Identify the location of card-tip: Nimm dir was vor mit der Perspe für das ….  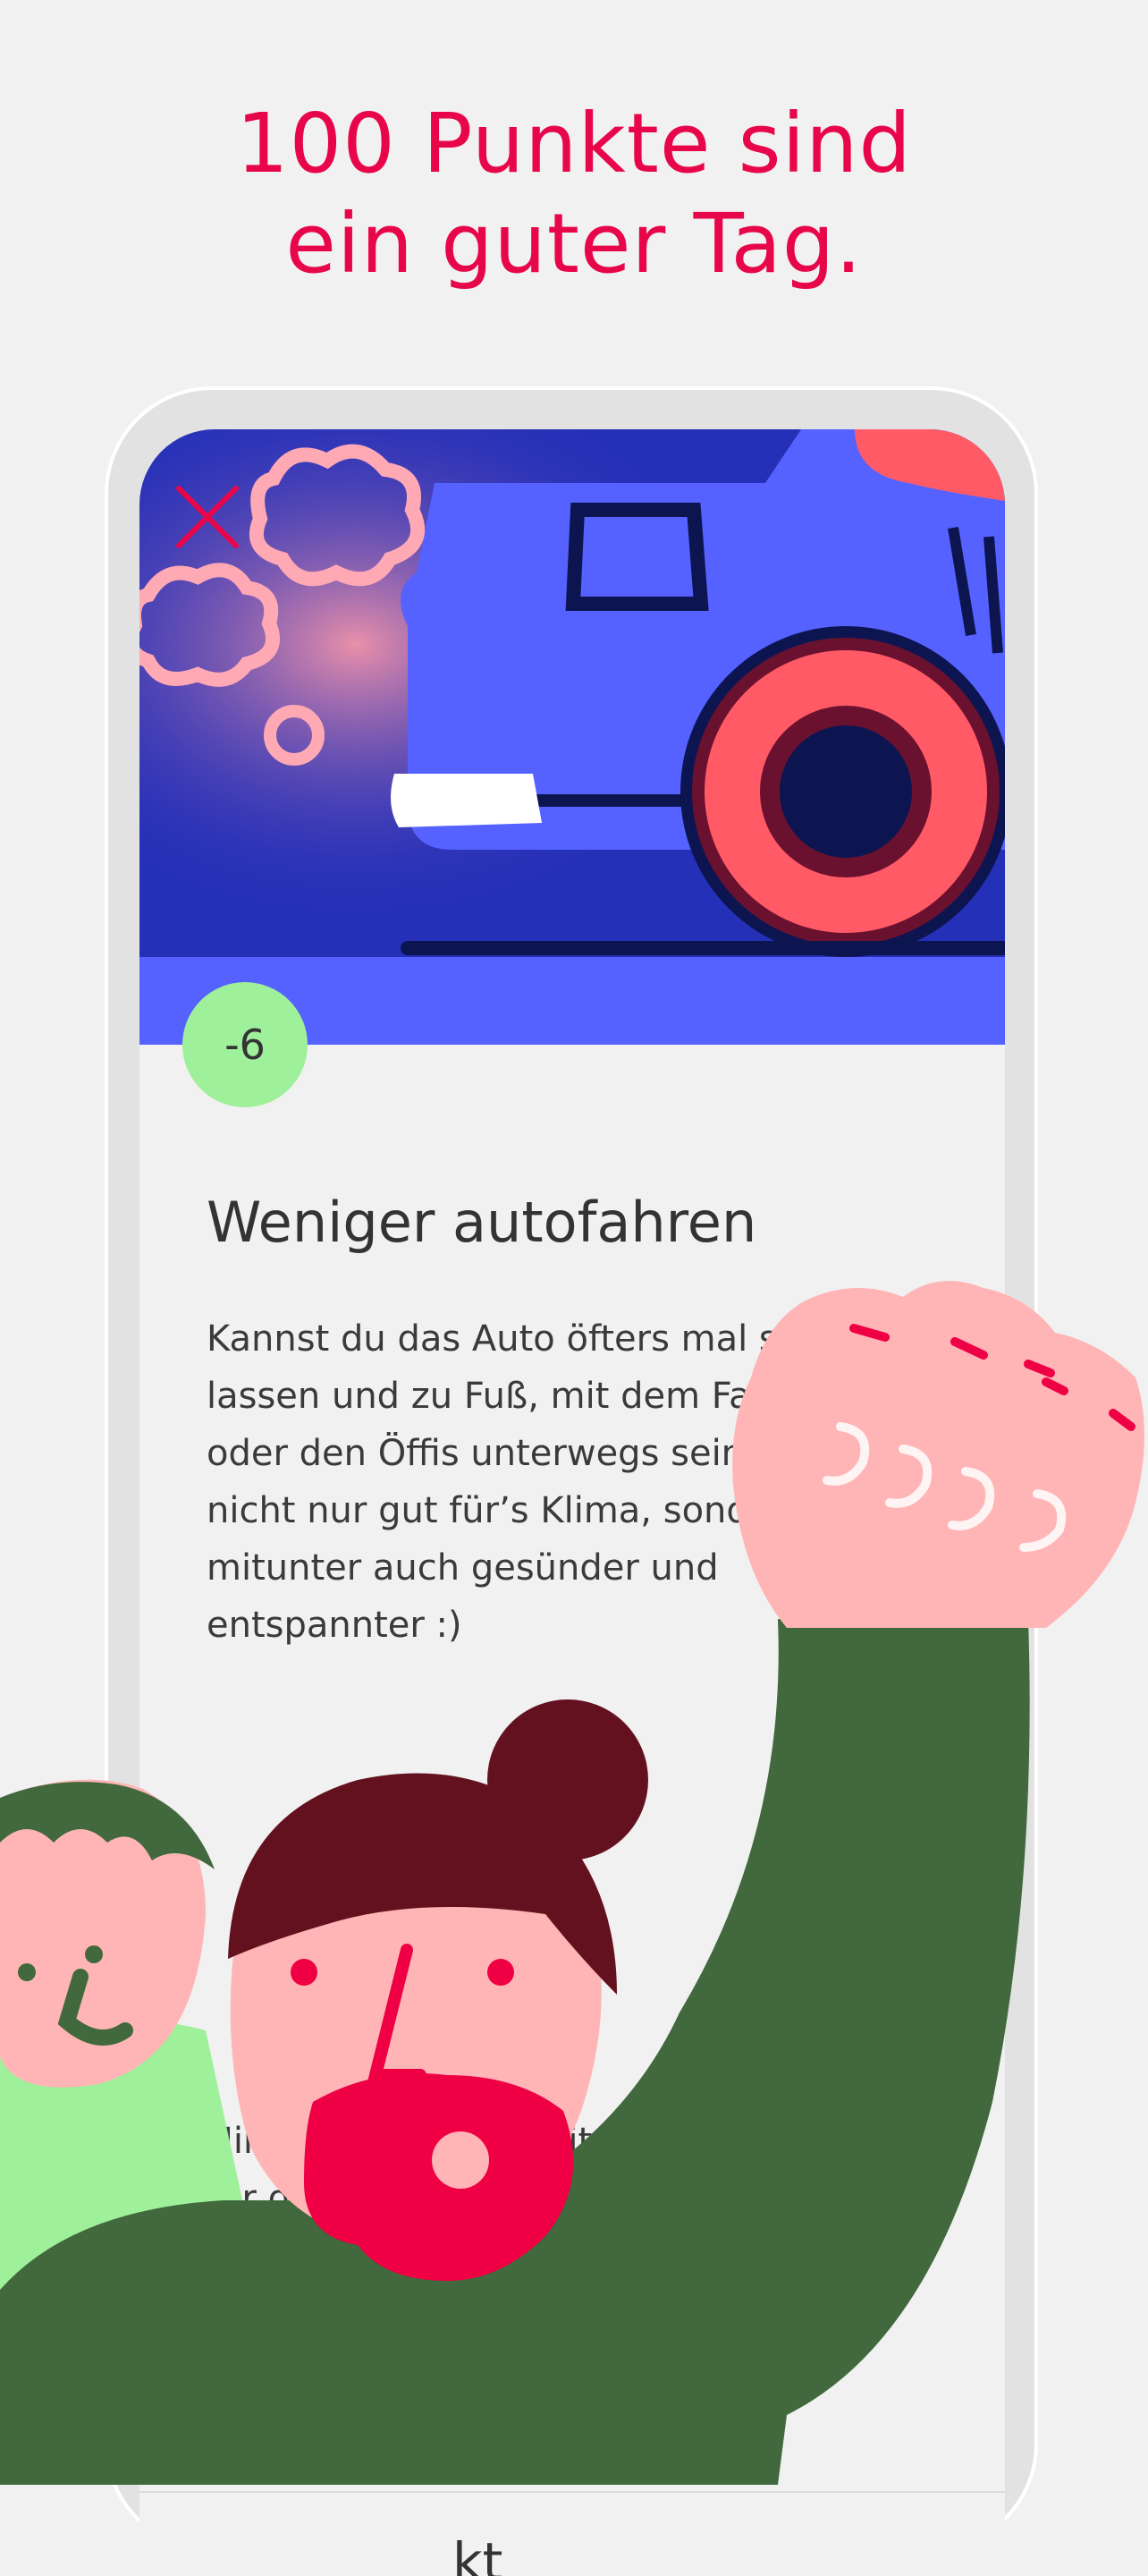
(501, 2284).